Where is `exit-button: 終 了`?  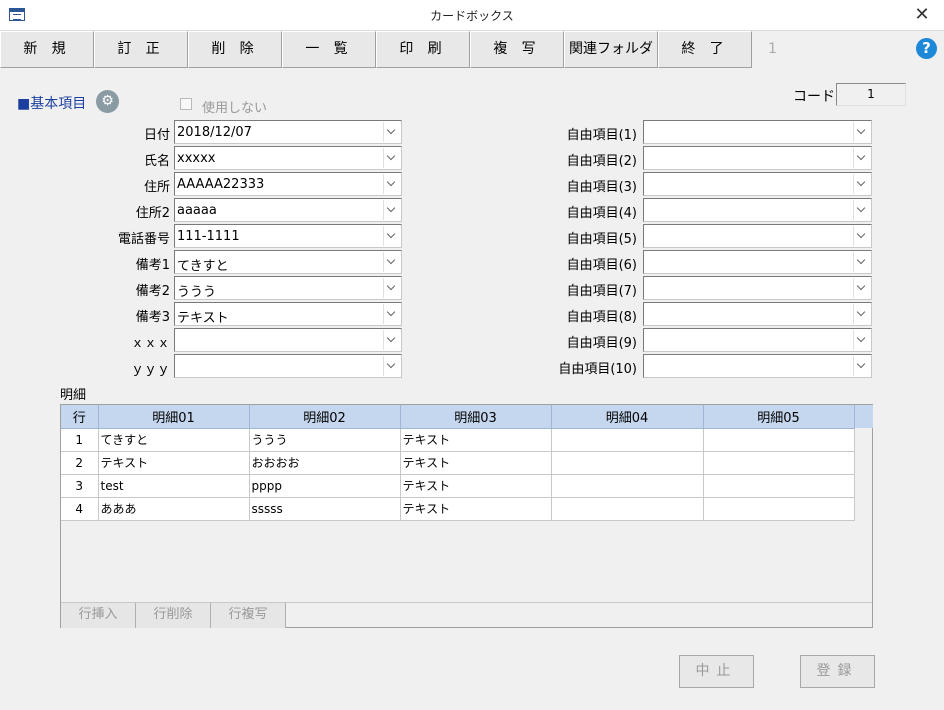
exit-button: 終 了 is located at coordinates (705, 49).